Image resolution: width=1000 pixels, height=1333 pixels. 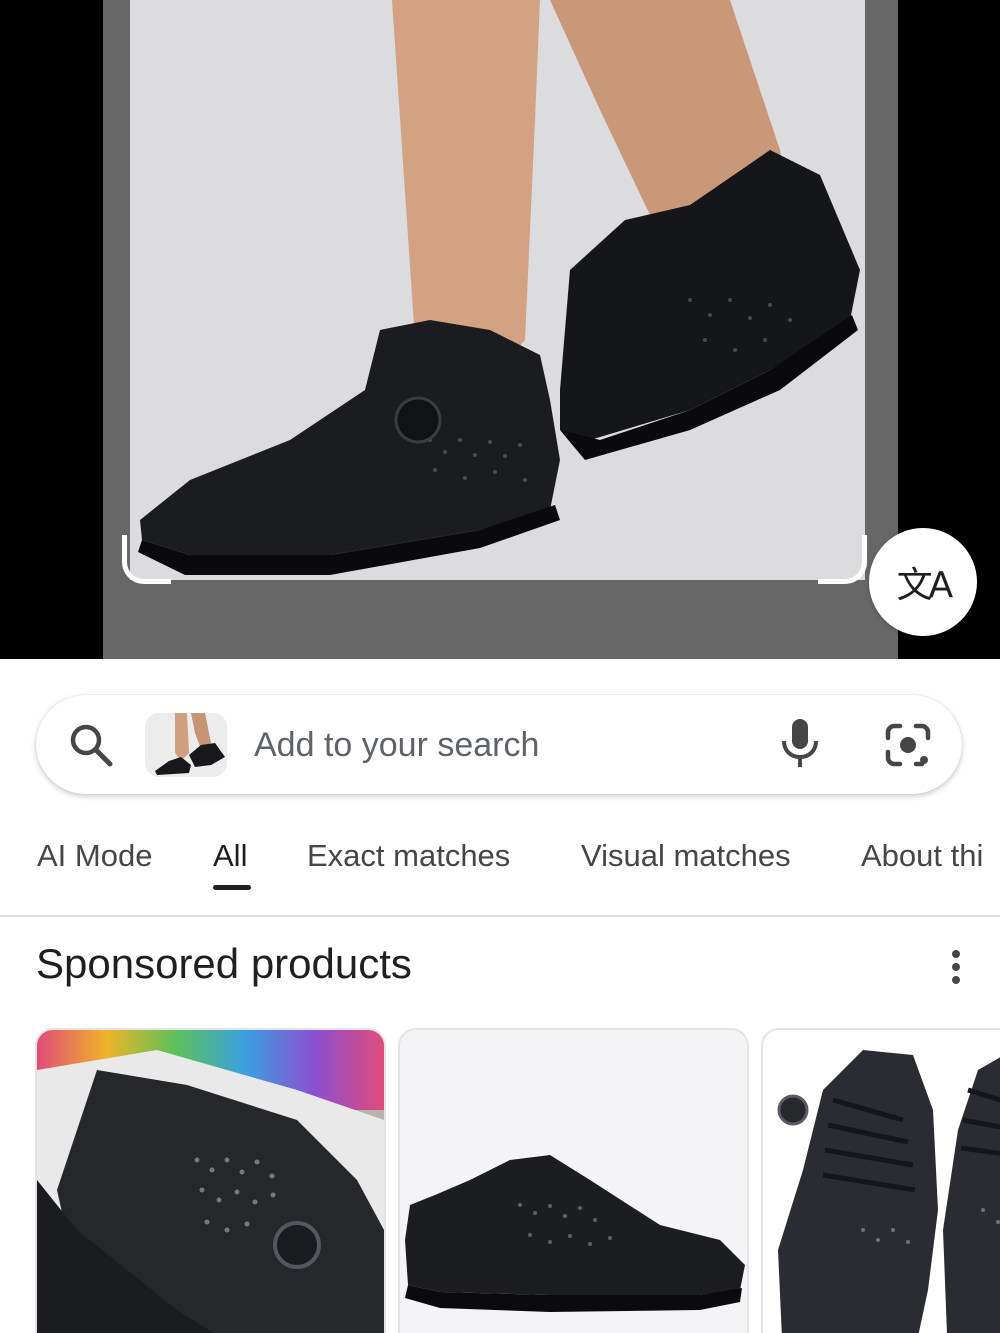 I want to click on query-image-thumbnail, so click(x=186, y=745).